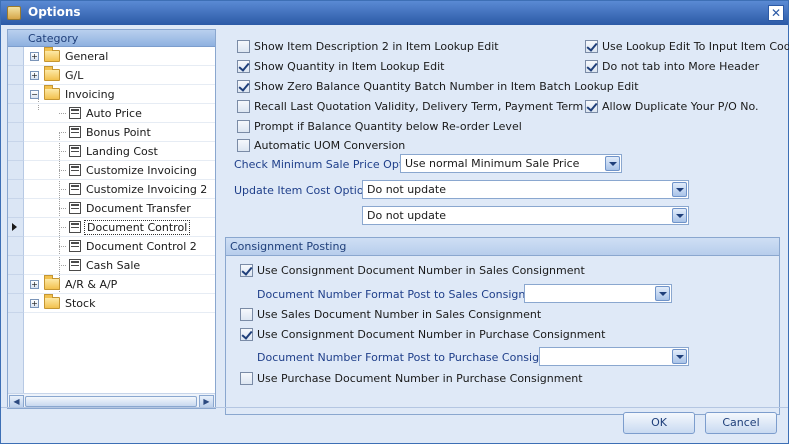  Describe the element at coordinates (111, 303) in the screenshot. I see `tree-item-stock: + Stock` at that location.